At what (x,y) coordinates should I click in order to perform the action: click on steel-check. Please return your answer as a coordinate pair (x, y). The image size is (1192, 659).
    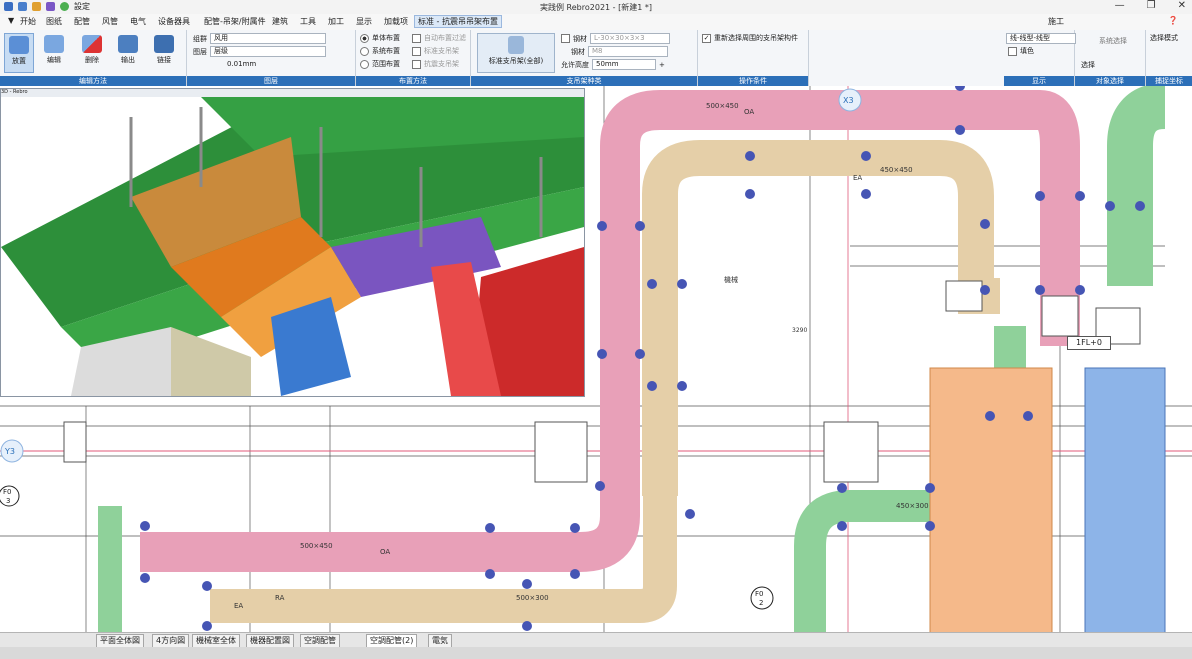
    Looking at the image, I should click on (565, 38).